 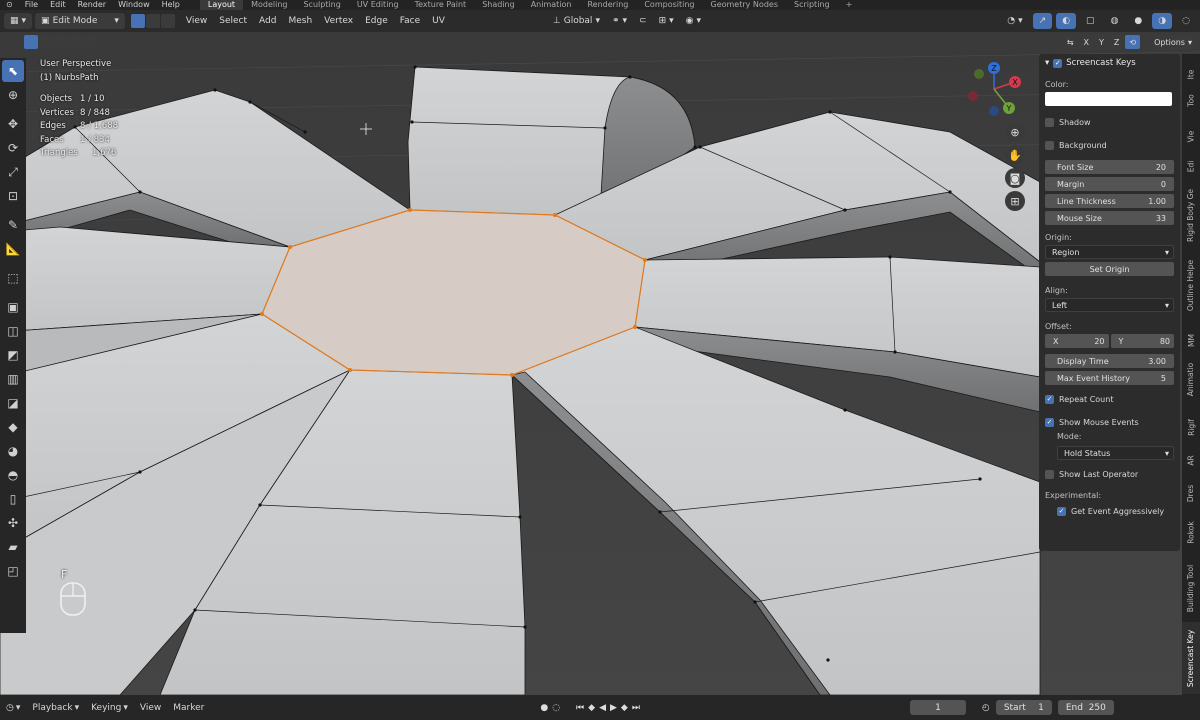 I want to click on offset-y-field: Y 80, so click(x=1142, y=341).